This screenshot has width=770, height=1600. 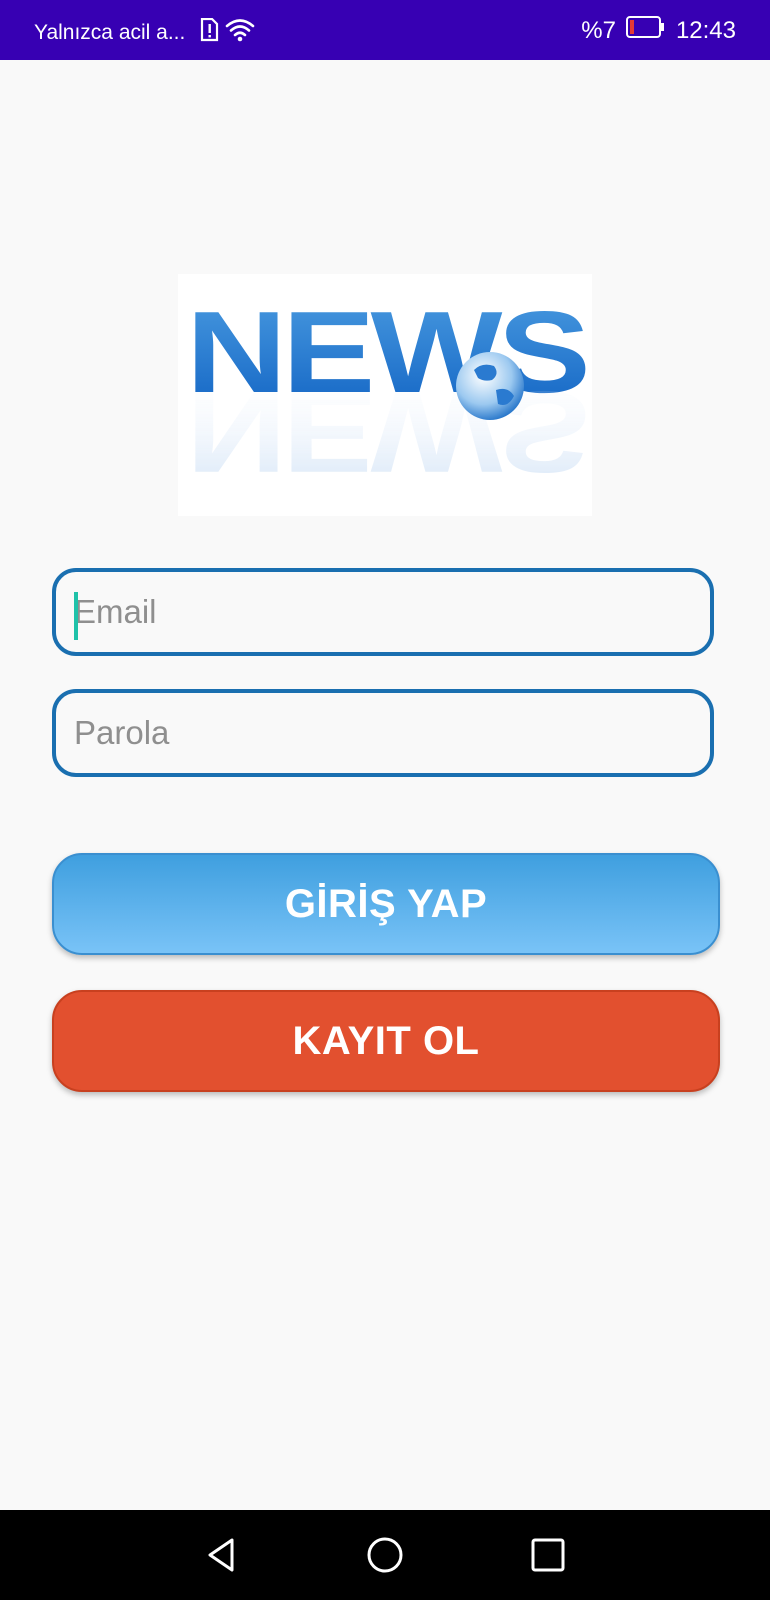 What do you see at coordinates (386, 432) in the screenshot?
I see `news-logo-reflection: NEWS` at bounding box center [386, 432].